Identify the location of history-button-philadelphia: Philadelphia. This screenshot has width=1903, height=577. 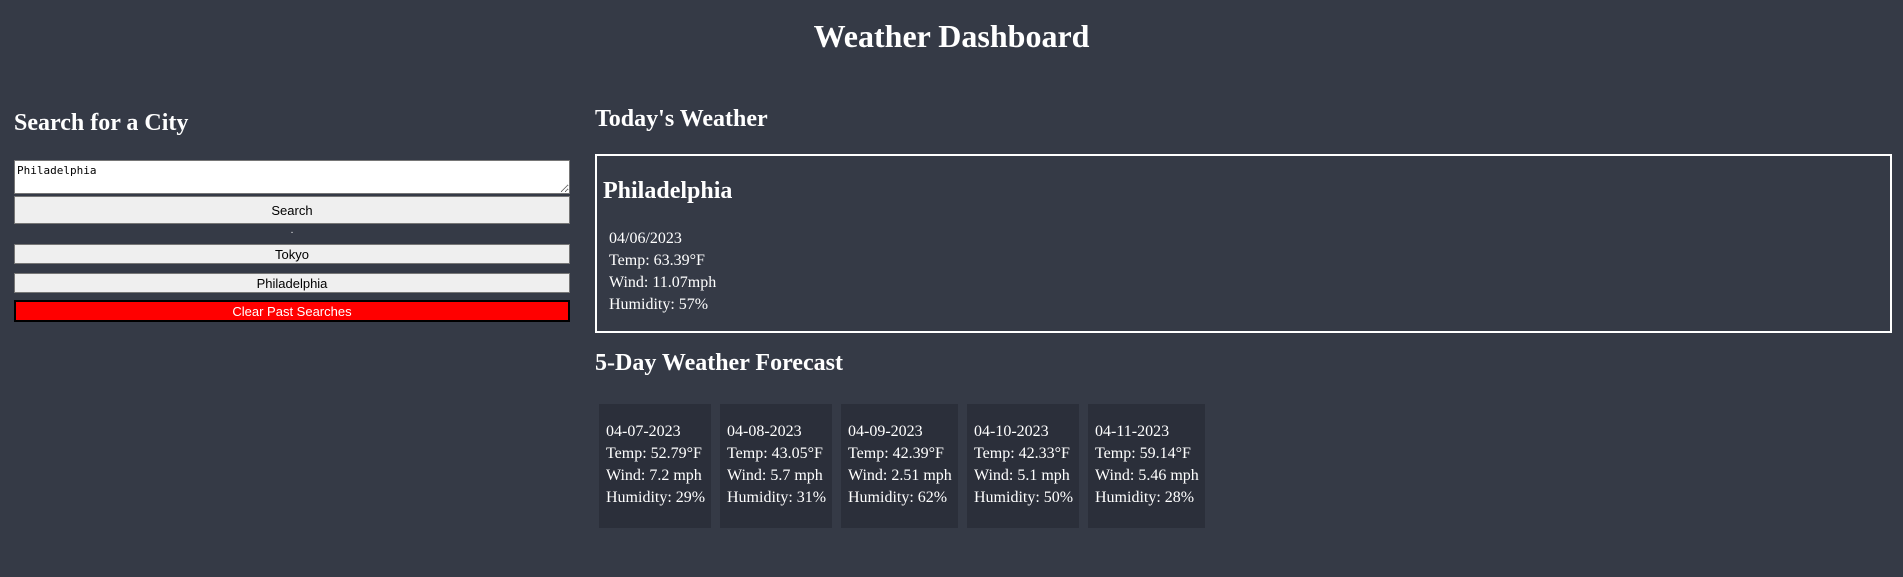
(292, 283).